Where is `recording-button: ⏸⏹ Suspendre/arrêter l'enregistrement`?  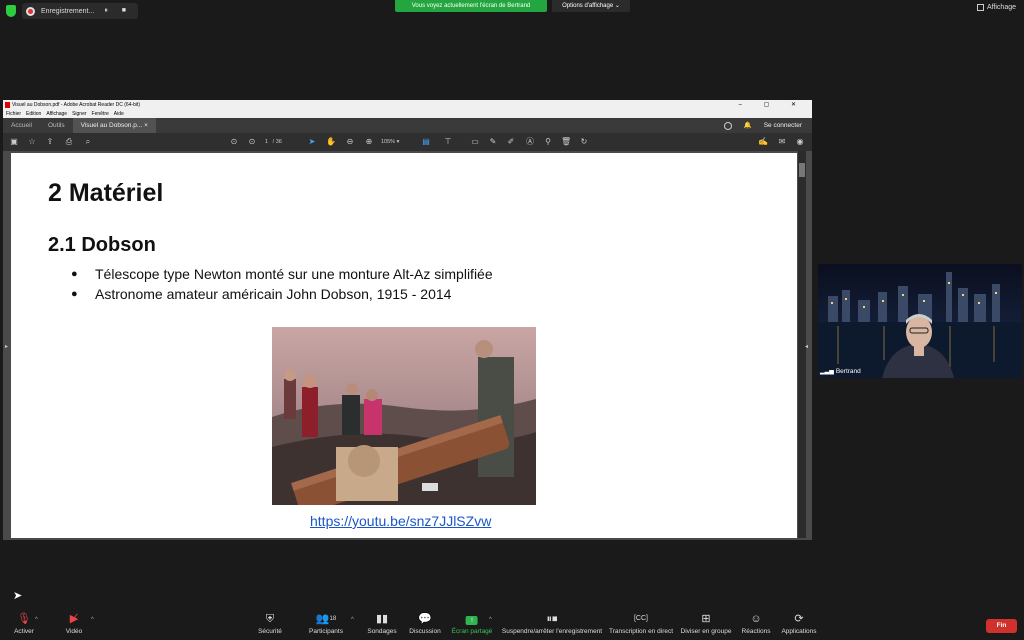
recording-button: ⏸⏹ Suspendre/arrêter l'enregistrement is located at coordinates (552, 621).